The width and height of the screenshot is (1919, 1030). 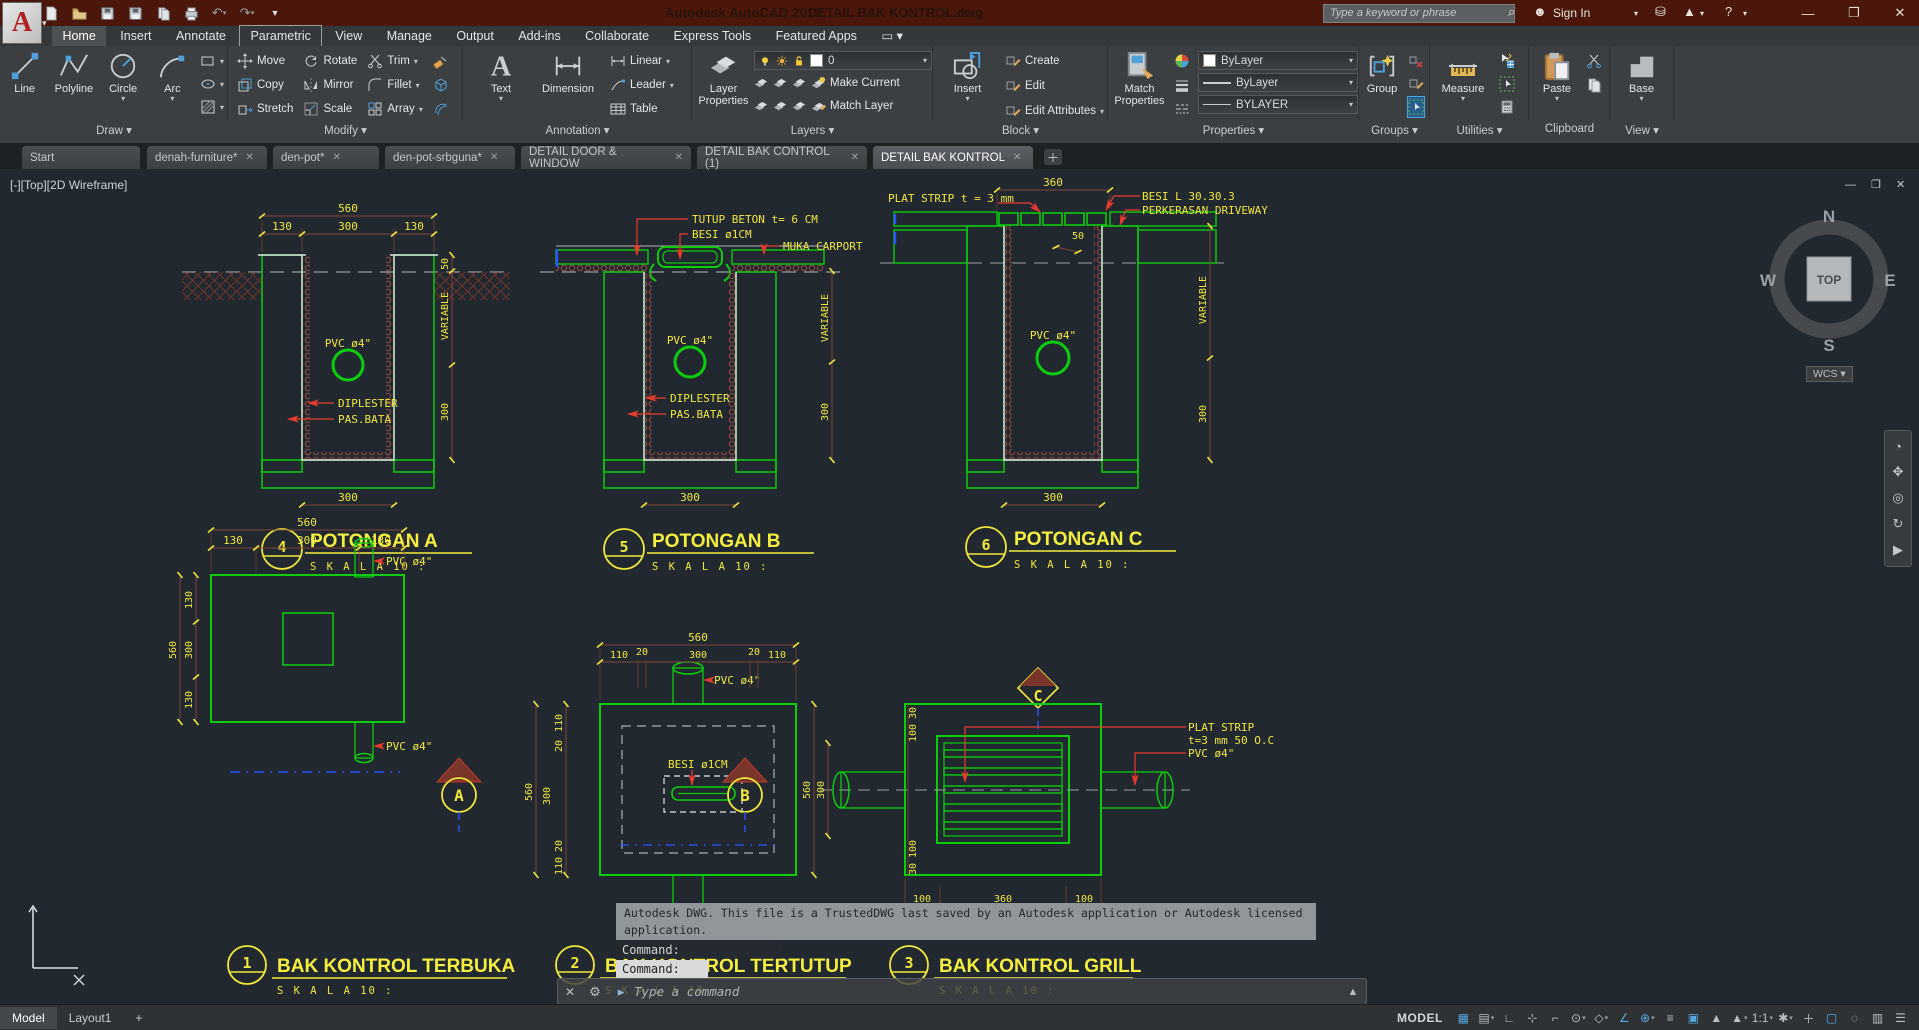 What do you see at coordinates (1739, 1018) in the screenshot?
I see `autoscale-toggle: ▲ ▾` at bounding box center [1739, 1018].